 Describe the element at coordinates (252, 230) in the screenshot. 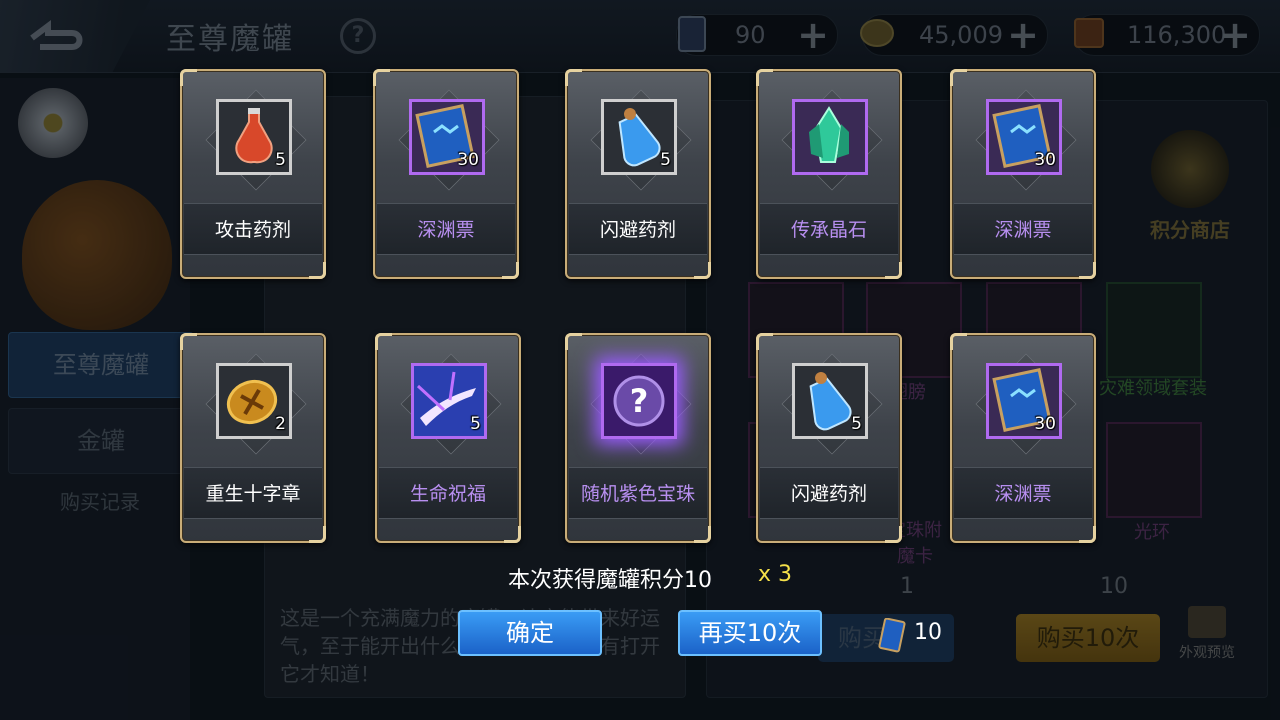

I see `reward-name: 攻击药剂` at that location.